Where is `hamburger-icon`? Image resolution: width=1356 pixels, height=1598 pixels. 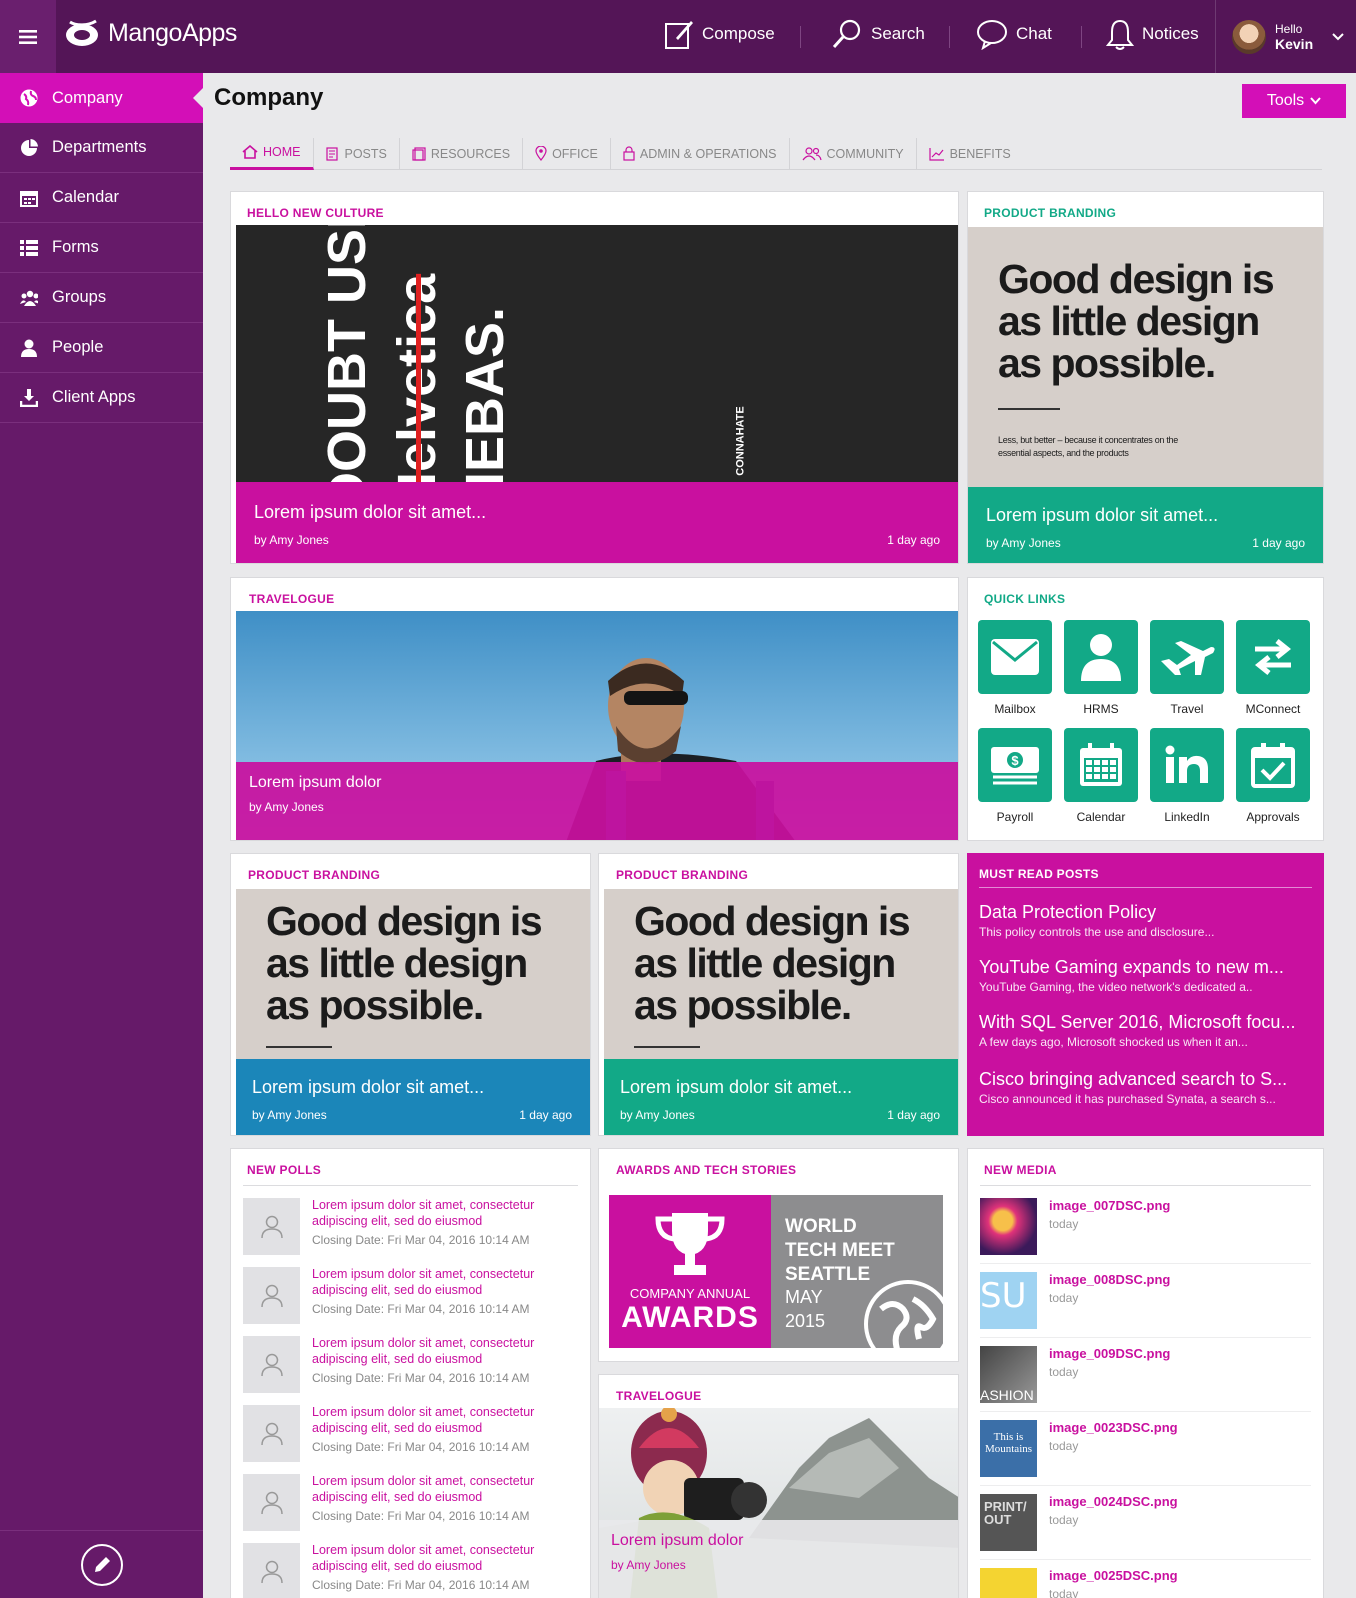 hamburger-icon is located at coordinates (28, 36).